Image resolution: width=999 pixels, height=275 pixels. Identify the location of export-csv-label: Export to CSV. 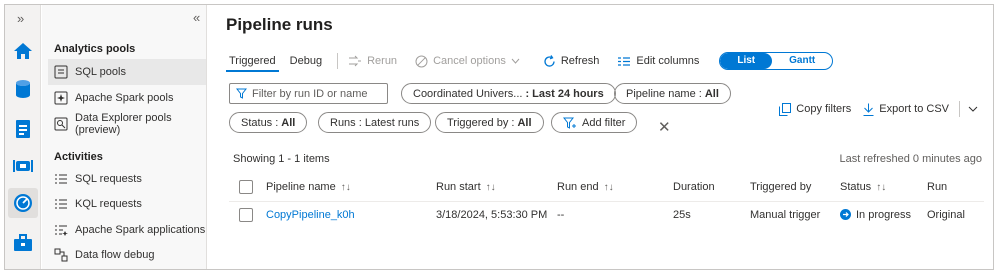
(914, 109).